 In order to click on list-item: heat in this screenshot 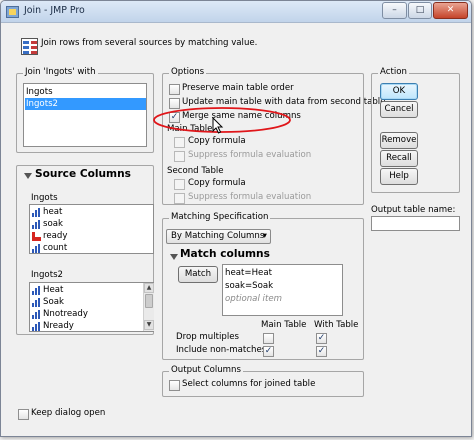, I will do `click(52, 212)`.